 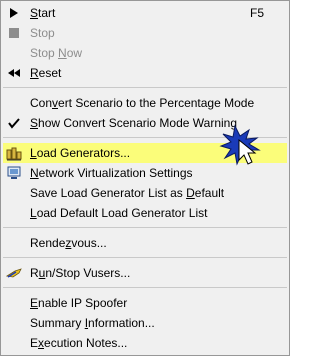 What do you see at coordinates (240, 145) in the screenshot?
I see `mouse-pointer-icon` at bounding box center [240, 145].